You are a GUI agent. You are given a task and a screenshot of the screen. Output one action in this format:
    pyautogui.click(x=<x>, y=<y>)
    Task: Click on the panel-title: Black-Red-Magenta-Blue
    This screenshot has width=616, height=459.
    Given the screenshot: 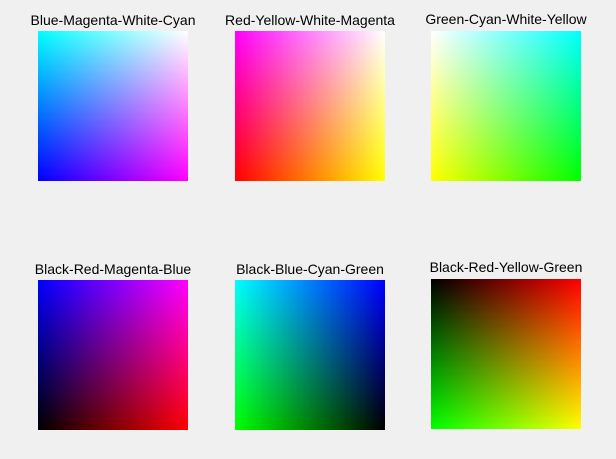 What is the action you would take?
    pyautogui.click(x=113, y=269)
    